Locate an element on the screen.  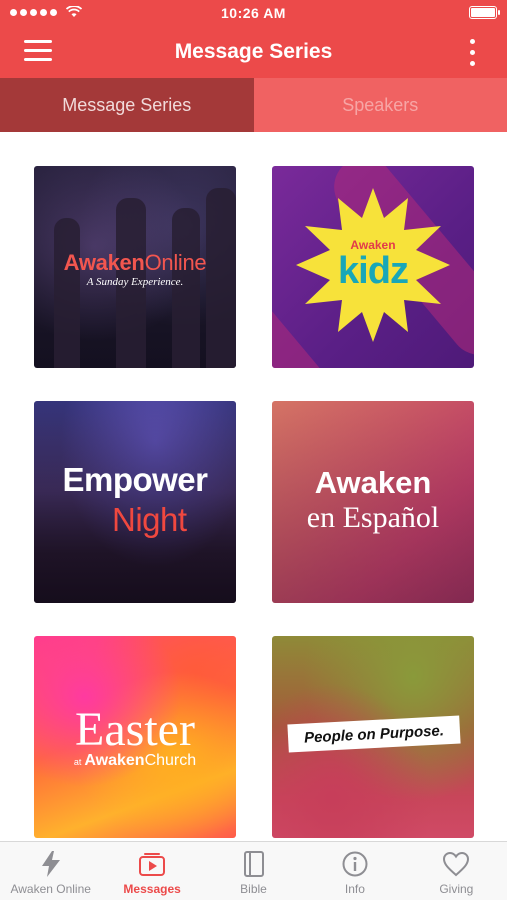
status-time: 10:26 AM is located at coordinates (253, 13).